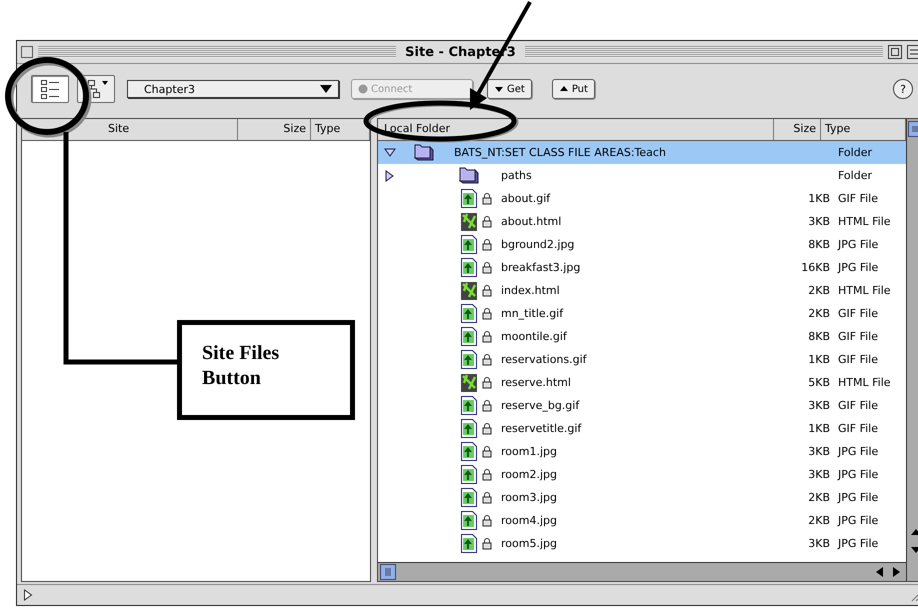 The image size is (918, 616). Describe the element at coordinates (530, 290) in the screenshot. I see `file-name: index.html` at that location.